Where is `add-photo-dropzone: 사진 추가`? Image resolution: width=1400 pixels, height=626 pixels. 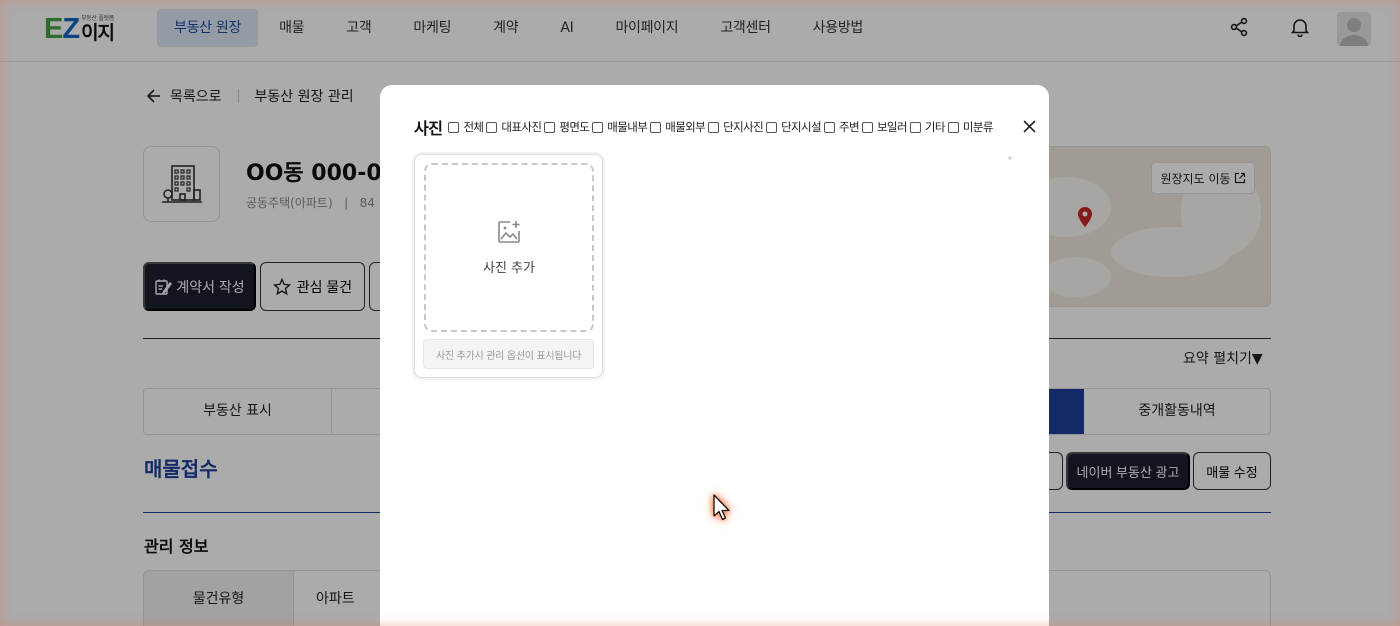
add-photo-dropzone: 사진 추가 is located at coordinates (509, 247).